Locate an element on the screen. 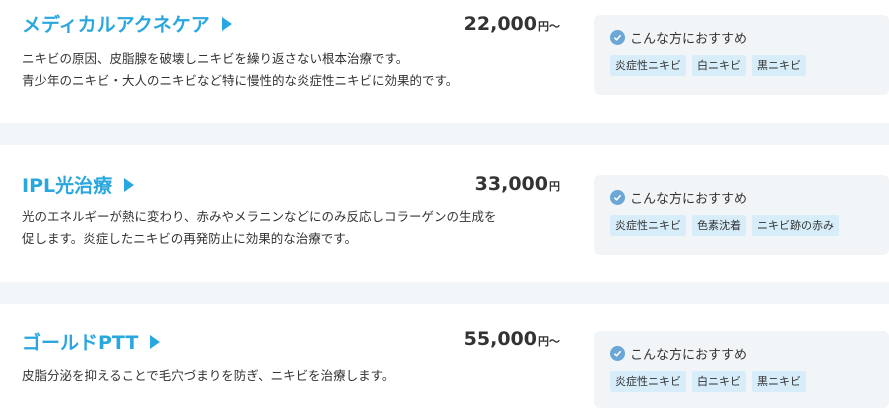 This screenshot has height=408, width=889. tag: ニキビ跡の赤み is located at coordinates (795, 225).